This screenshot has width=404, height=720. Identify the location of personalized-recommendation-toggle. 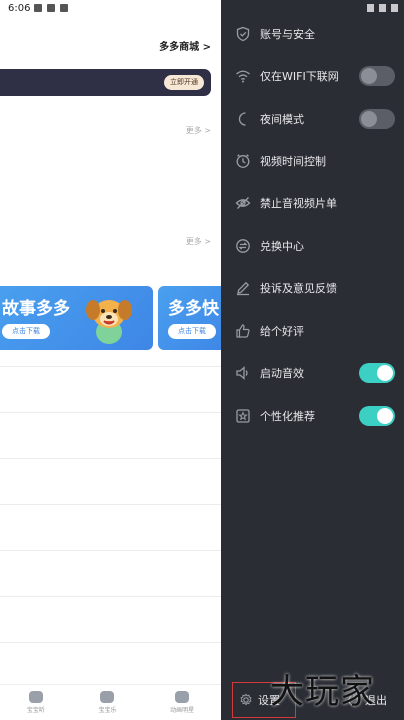
(377, 416).